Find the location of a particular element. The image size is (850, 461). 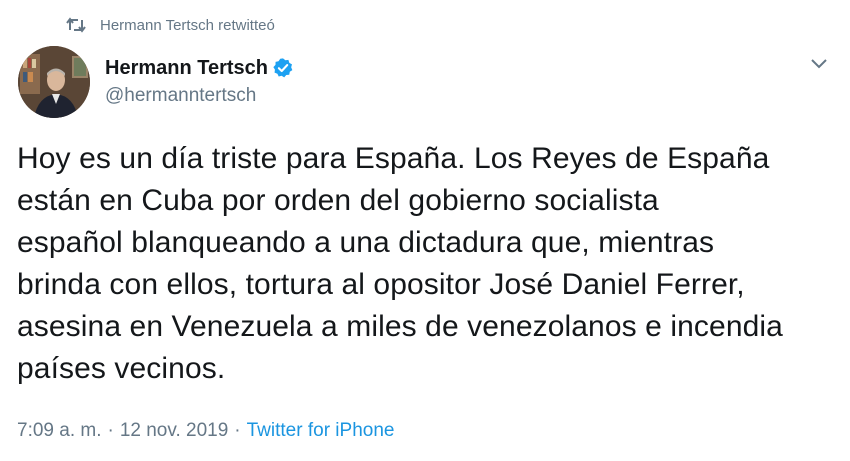

name-row: Hermann Tertsch is located at coordinates (199, 68).